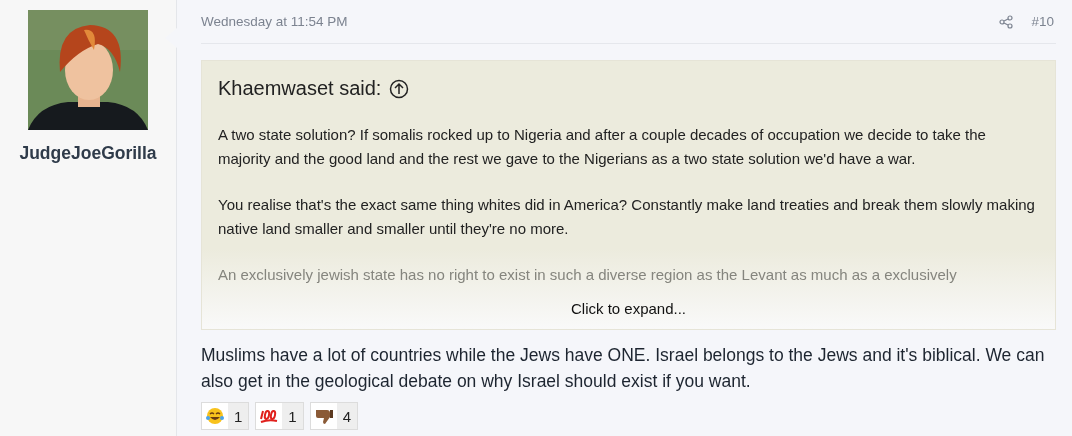 This screenshot has width=1072, height=436. Describe the element at coordinates (591, 21) in the screenshot. I see `post-timestamp: Wednesday at 11:54 PM` at that location.